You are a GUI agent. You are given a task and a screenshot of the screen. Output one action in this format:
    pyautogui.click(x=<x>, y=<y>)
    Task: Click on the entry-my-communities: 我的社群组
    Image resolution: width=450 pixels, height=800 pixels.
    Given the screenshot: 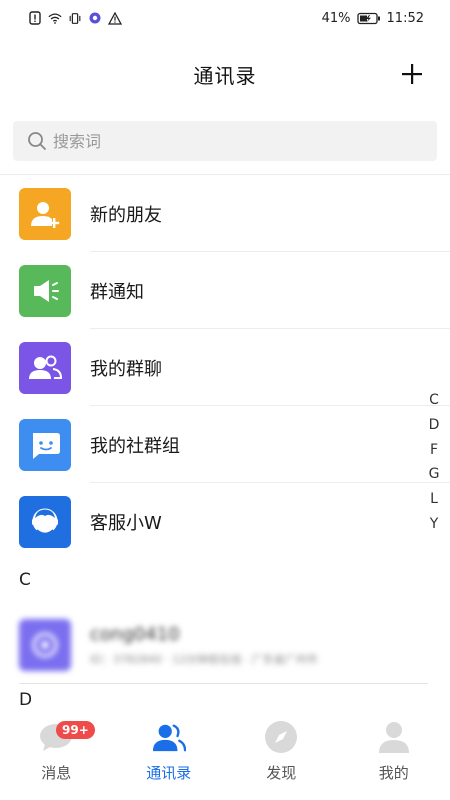 What is the action you would take?
    pyautogui.click(x=225, y=444)
    